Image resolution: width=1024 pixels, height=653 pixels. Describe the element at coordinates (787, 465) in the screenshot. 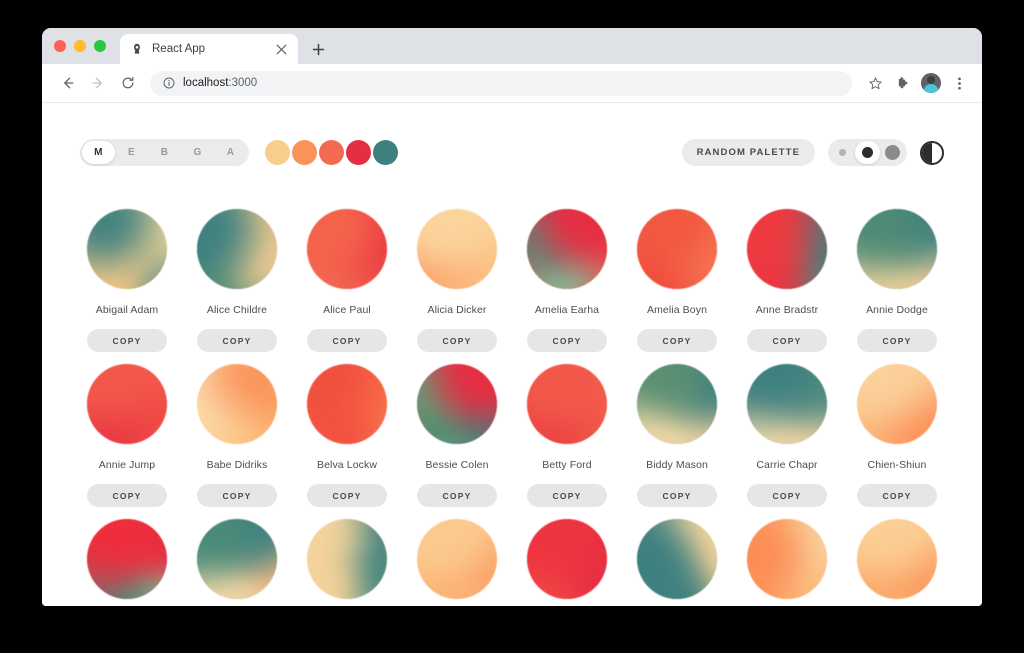

I see `gradient-card-name: Carrie Chapr` at that location.